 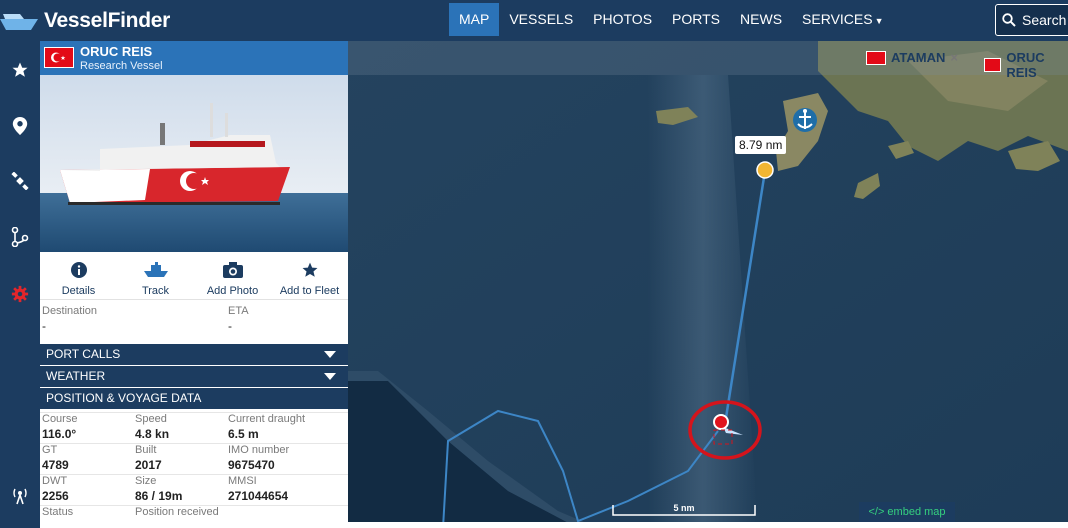 I want to click on destination-label: Destination, so click(x=70, y=311).